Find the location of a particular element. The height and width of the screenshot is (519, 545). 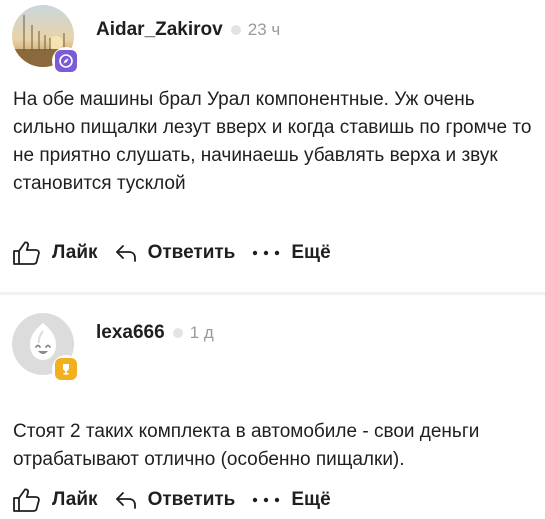

username: lexa666 is located at coordinates (130, 333).